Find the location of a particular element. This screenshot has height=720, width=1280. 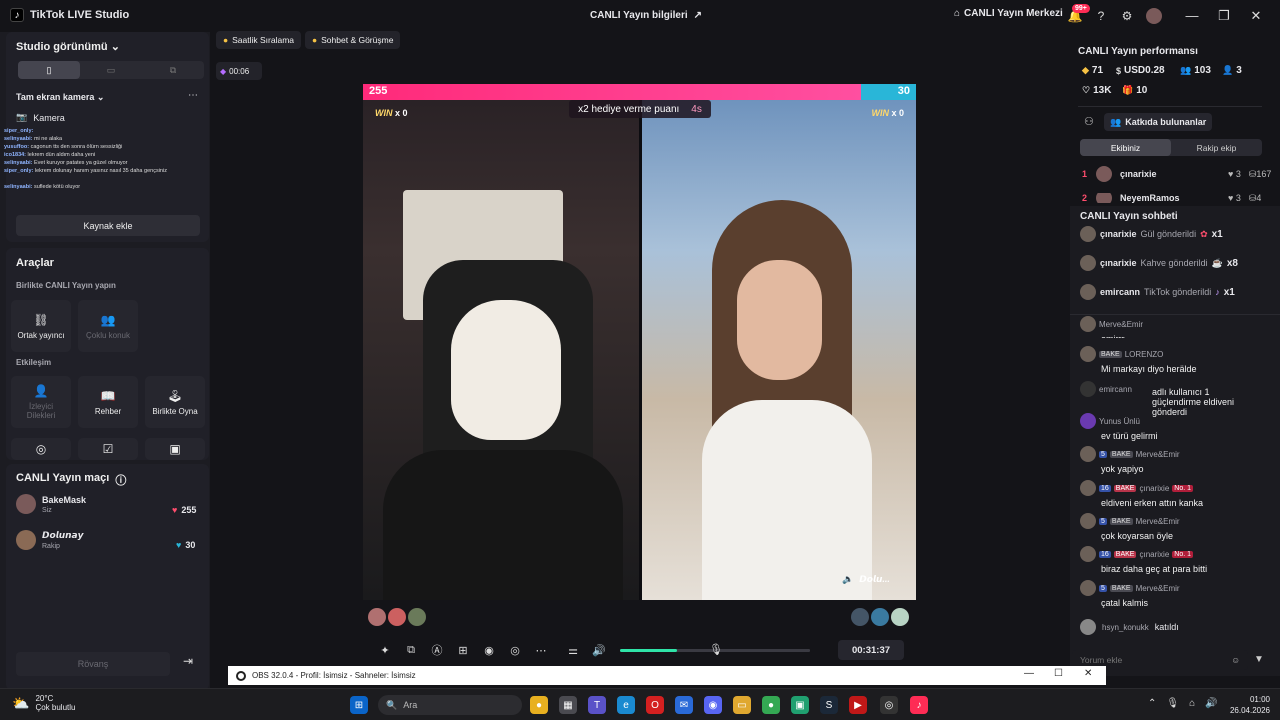

performance-title: CANLI Yayın performansı is located at coordinates (1138, 51).